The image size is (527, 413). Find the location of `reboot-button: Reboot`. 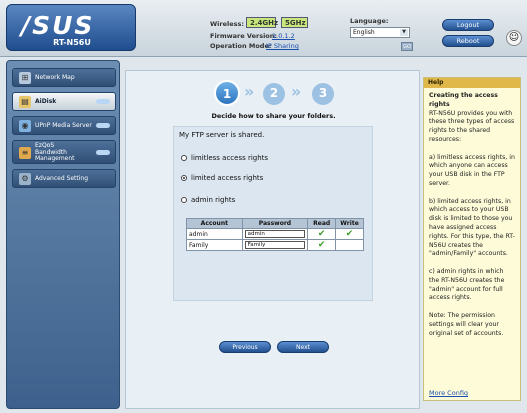

reboot-button: Reboot is located at coordinates (468, 41).